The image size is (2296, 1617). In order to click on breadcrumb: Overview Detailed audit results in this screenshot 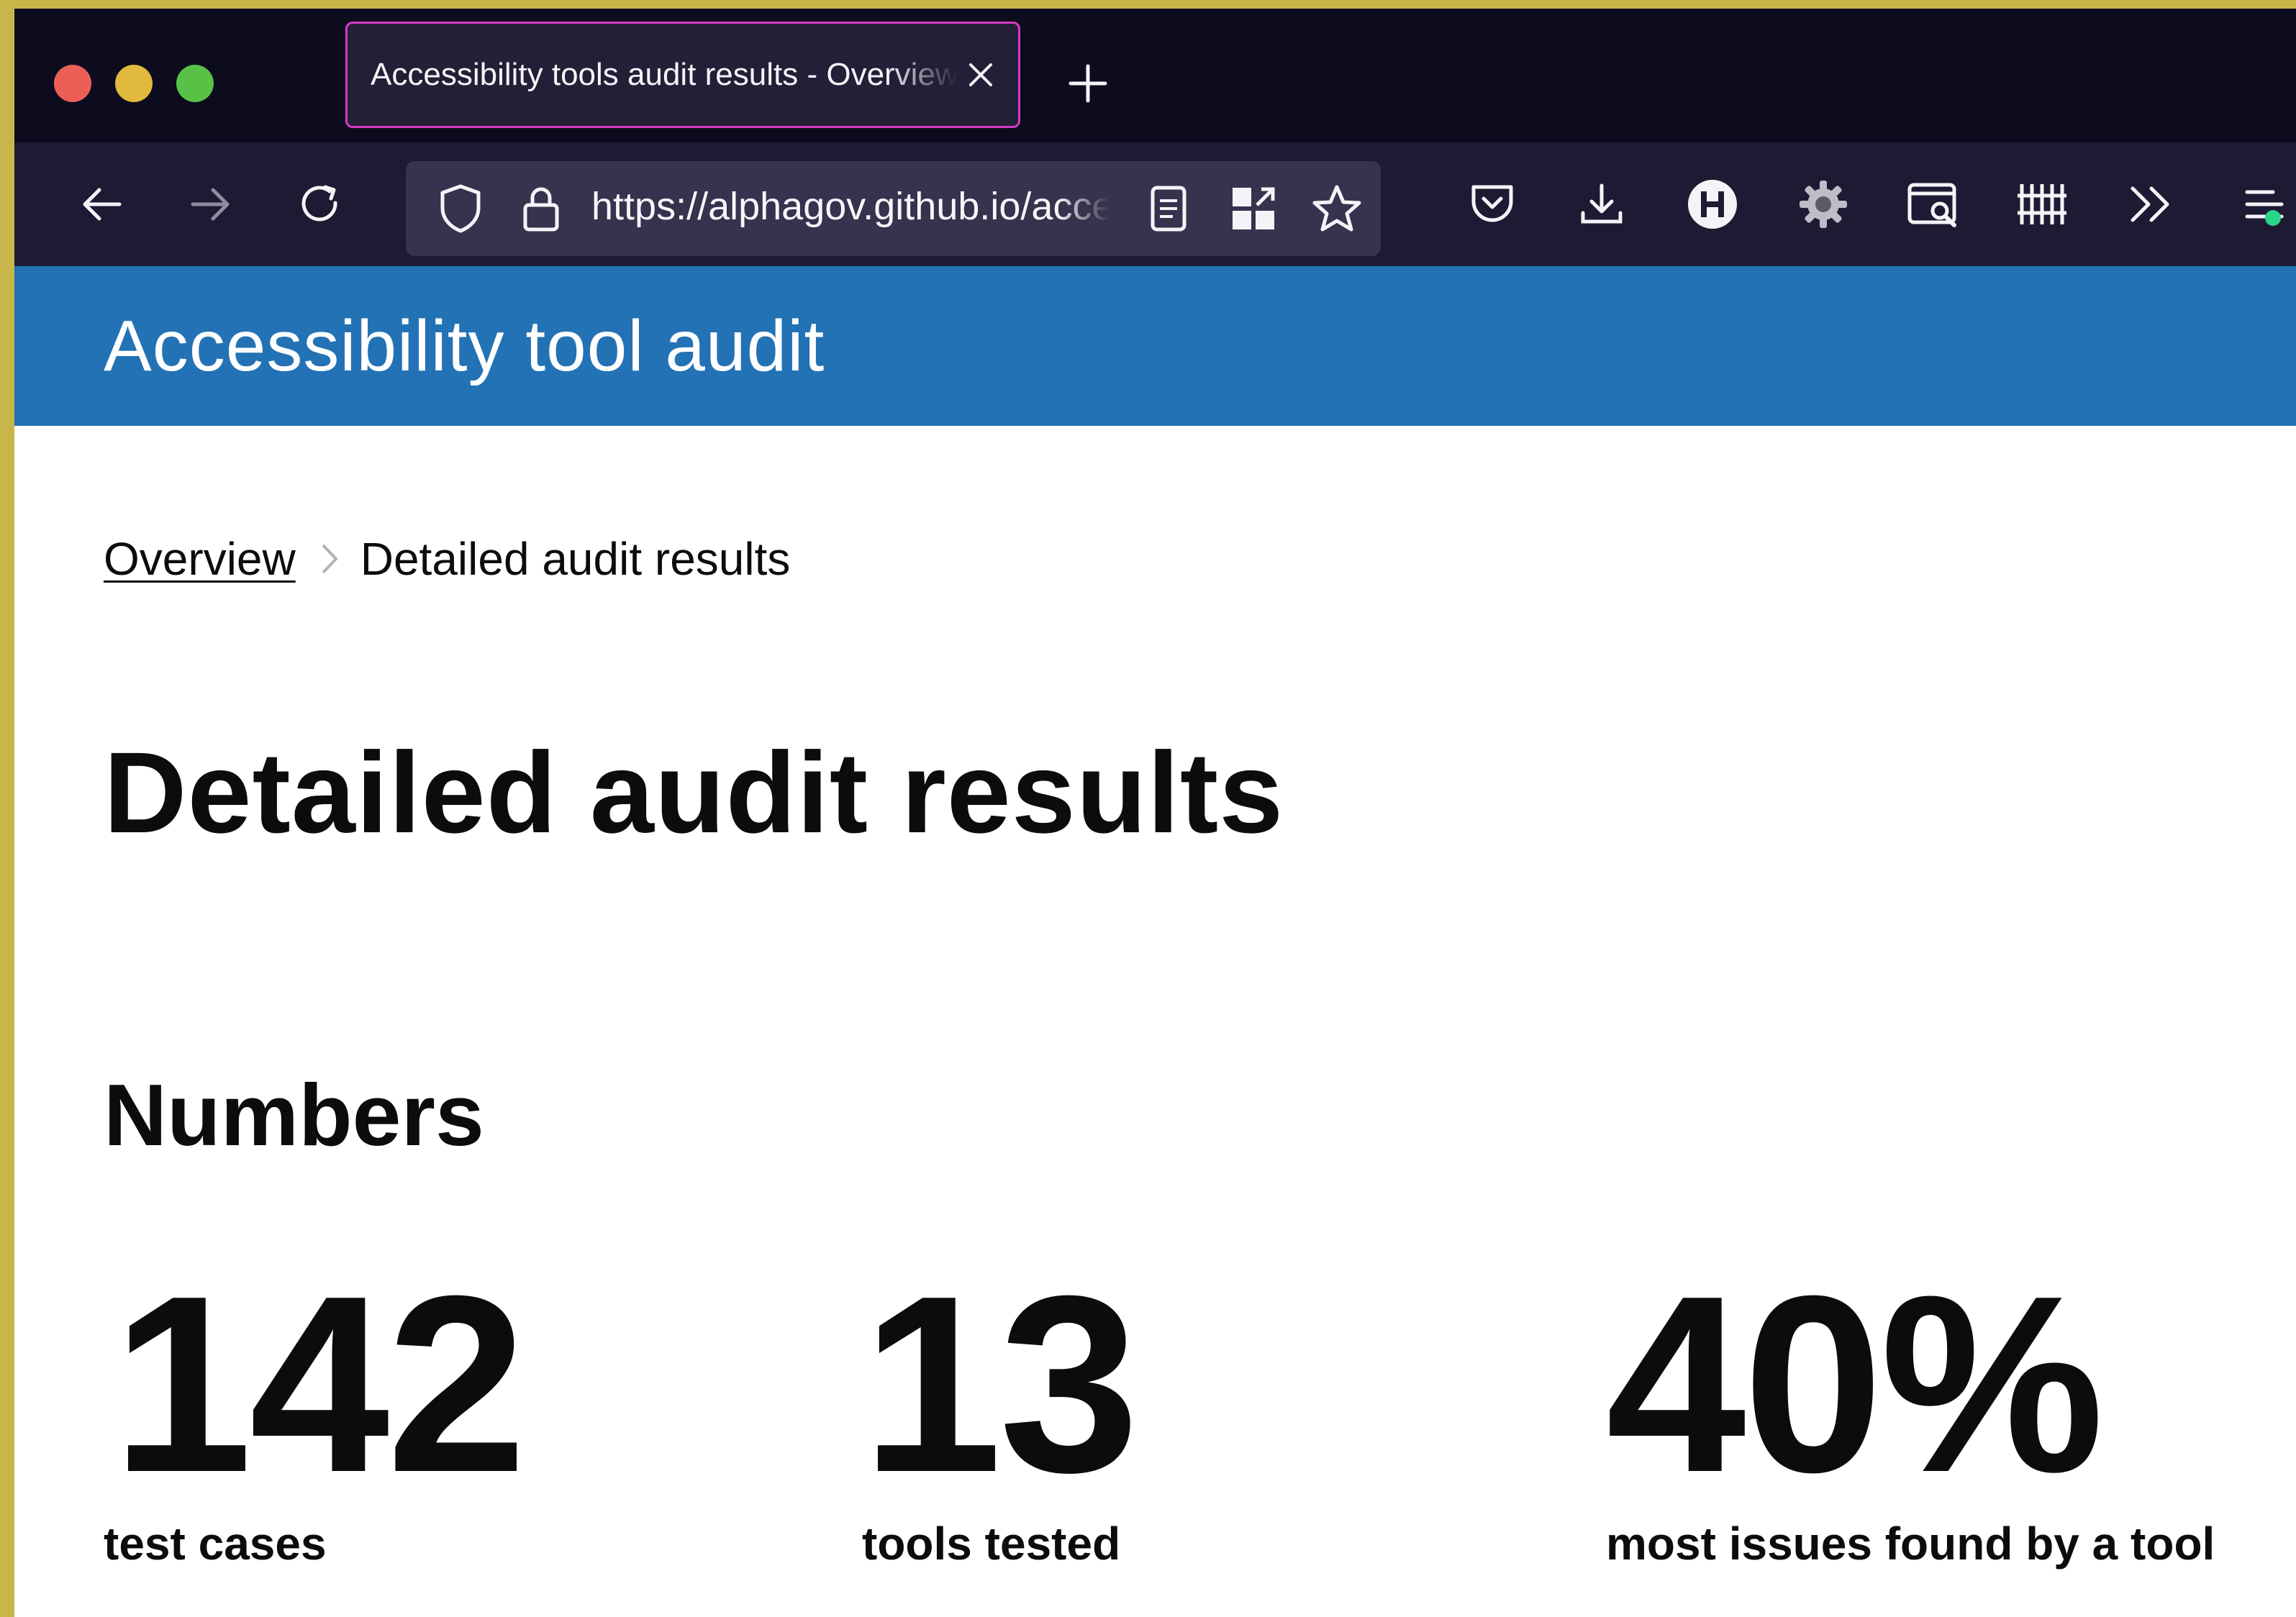, I will do `click(447, 559)`.